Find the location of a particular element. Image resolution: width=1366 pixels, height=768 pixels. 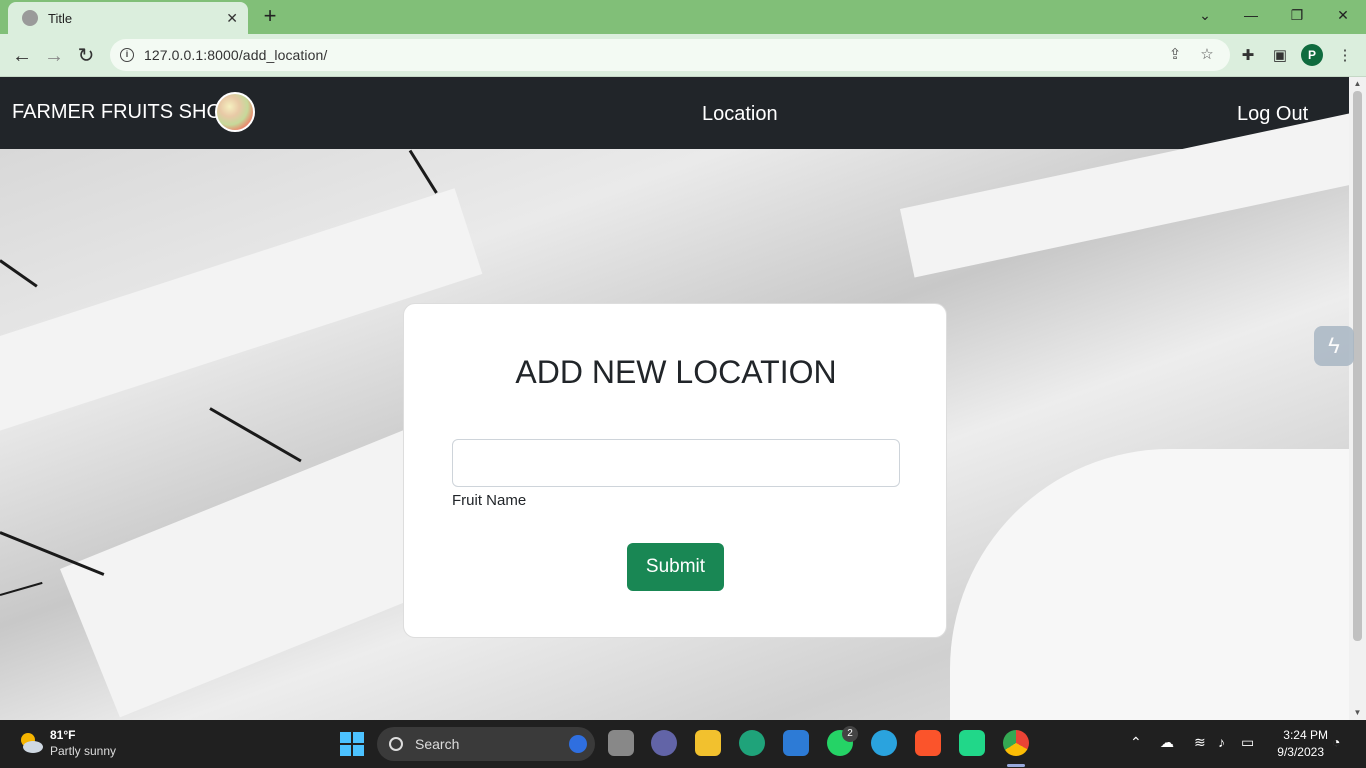

chrome-icon is located at coordinates (1016, 743).